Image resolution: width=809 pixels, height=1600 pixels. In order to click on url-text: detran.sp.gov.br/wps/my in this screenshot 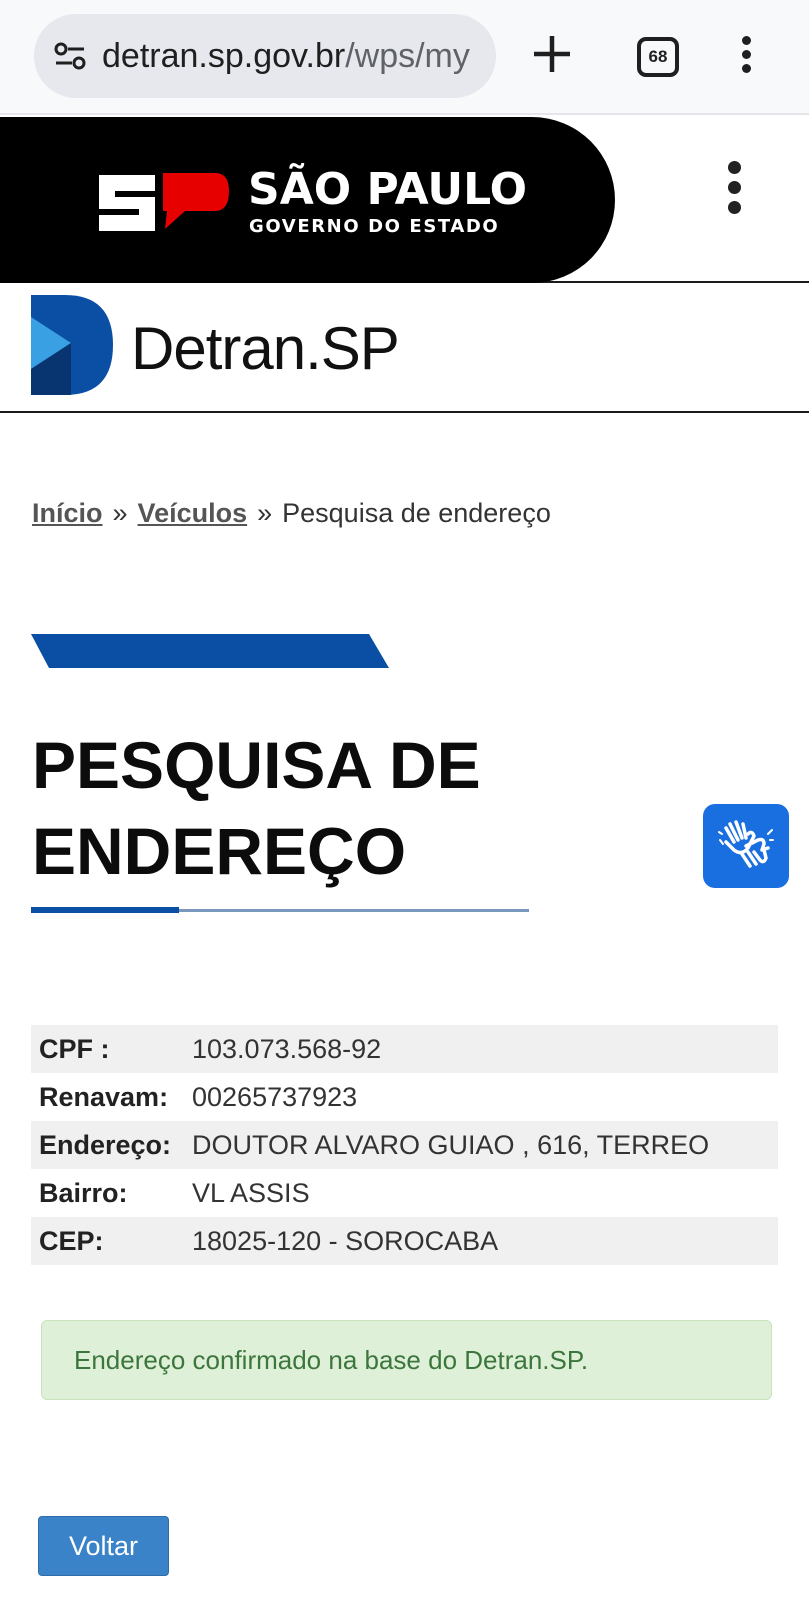, I will do `click(297, 56)`.